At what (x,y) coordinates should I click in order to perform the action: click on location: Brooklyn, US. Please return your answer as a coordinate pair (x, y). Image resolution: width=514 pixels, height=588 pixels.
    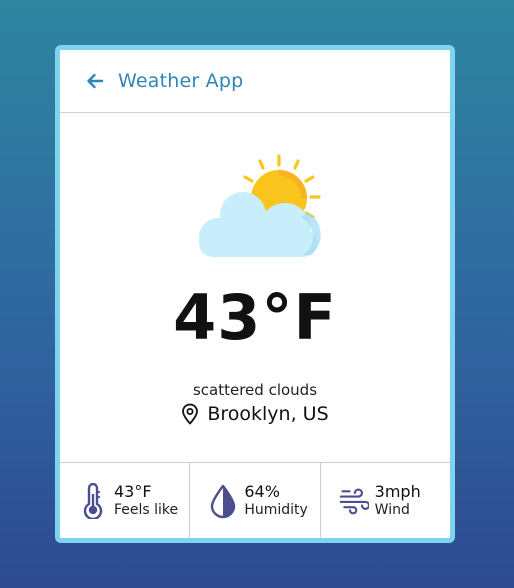
    Looking at the image, I should click on (255, 414).